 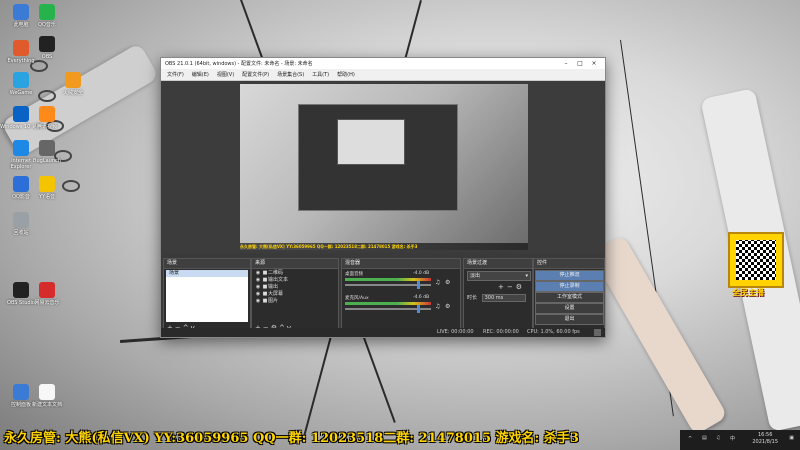 I want to click on source-item: ◉ ■ 输出文本, so click(x=295, y=280).